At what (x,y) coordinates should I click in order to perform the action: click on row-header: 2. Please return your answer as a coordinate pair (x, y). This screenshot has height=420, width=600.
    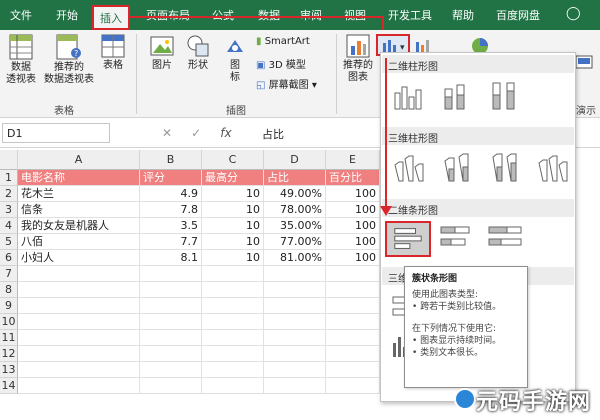
    Looking at the image, I should click on (9, 194).